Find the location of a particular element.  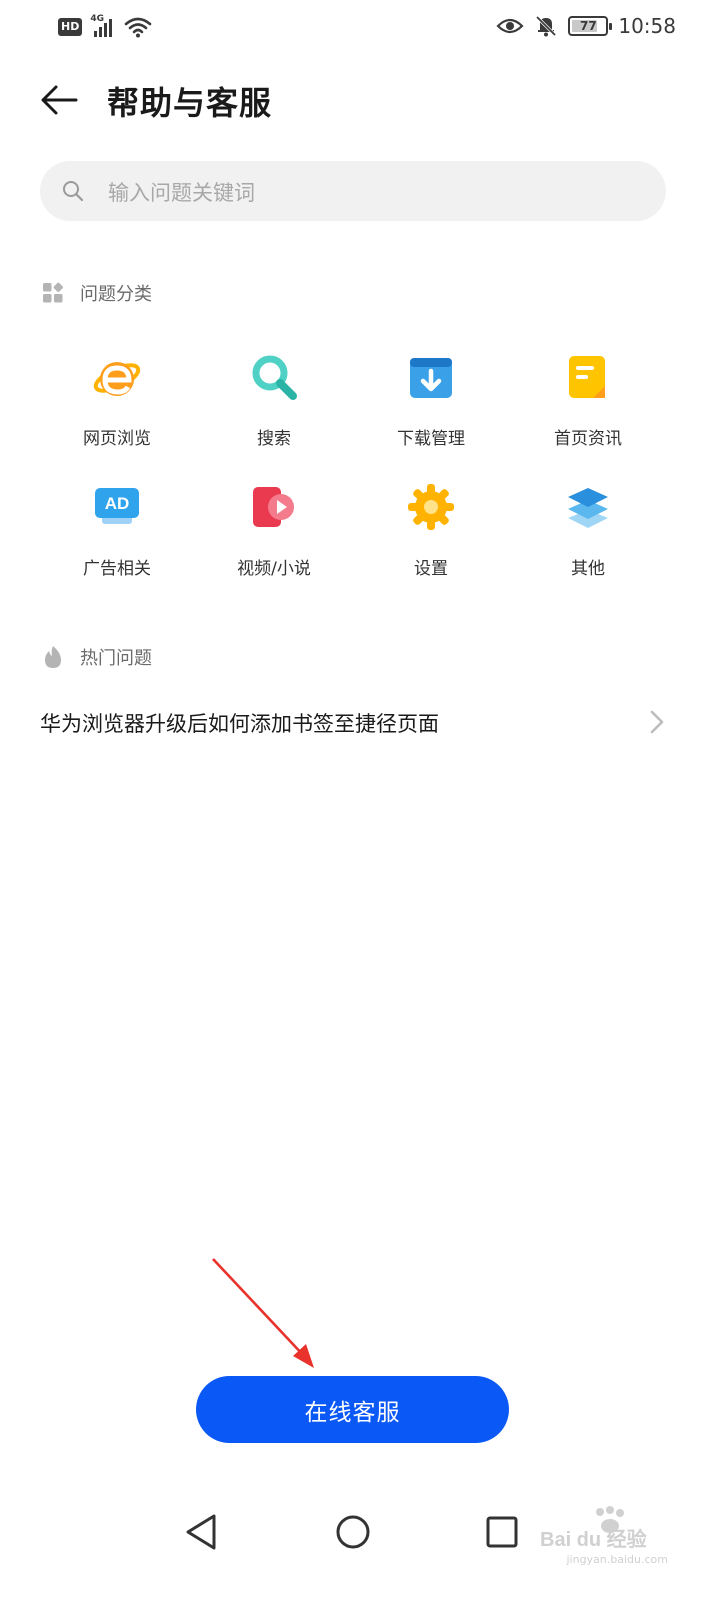

category-settings: 设置 is located at coordinates (431, 537).